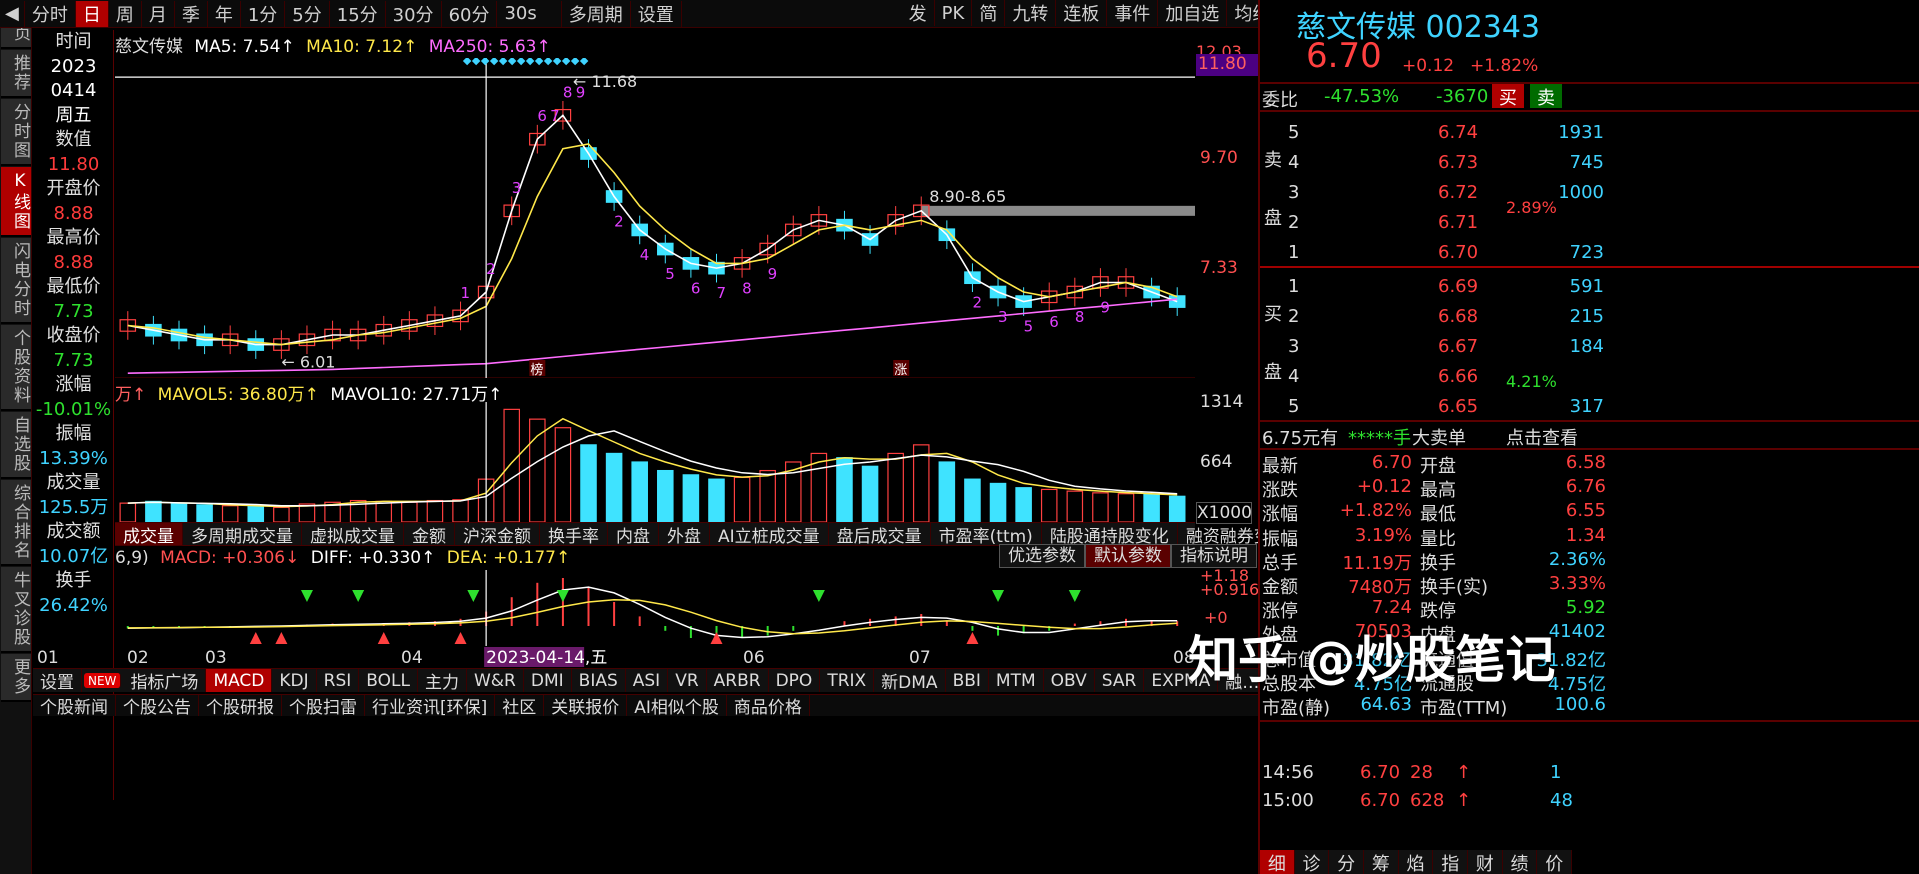 The width and height of the screenshot is (1919, 874). Describe the element at coordinates (92, 13) in the screenshot. I see `period-tab-1: 日` at that location.